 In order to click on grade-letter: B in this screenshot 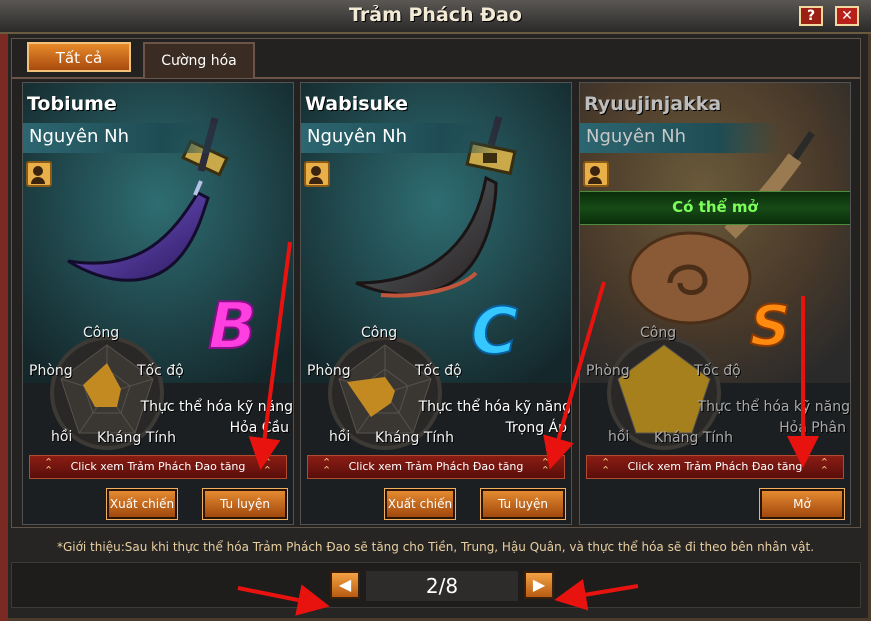, I will do `click(232, 327)`.